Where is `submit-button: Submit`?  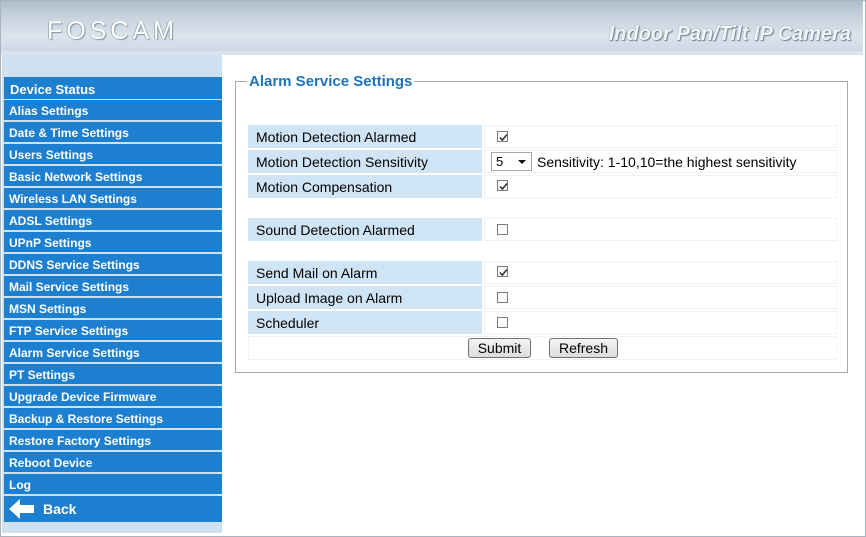
submit-button: Submit is located at coordinates (499, 348).